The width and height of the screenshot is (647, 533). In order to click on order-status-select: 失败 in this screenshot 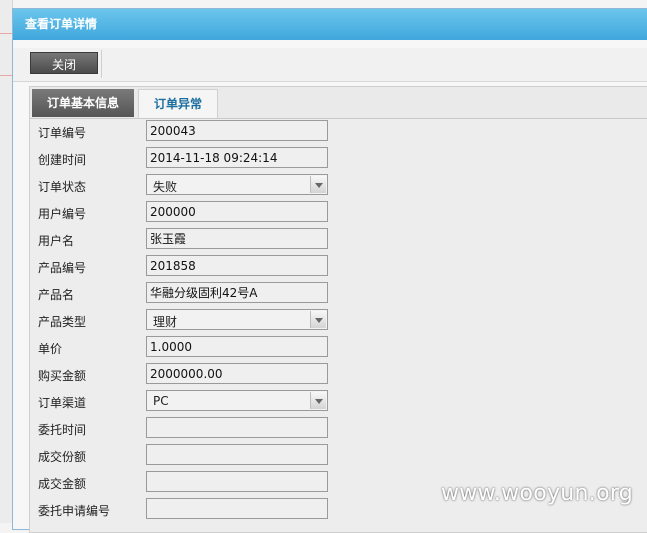, I will do `click(237, 184)`.